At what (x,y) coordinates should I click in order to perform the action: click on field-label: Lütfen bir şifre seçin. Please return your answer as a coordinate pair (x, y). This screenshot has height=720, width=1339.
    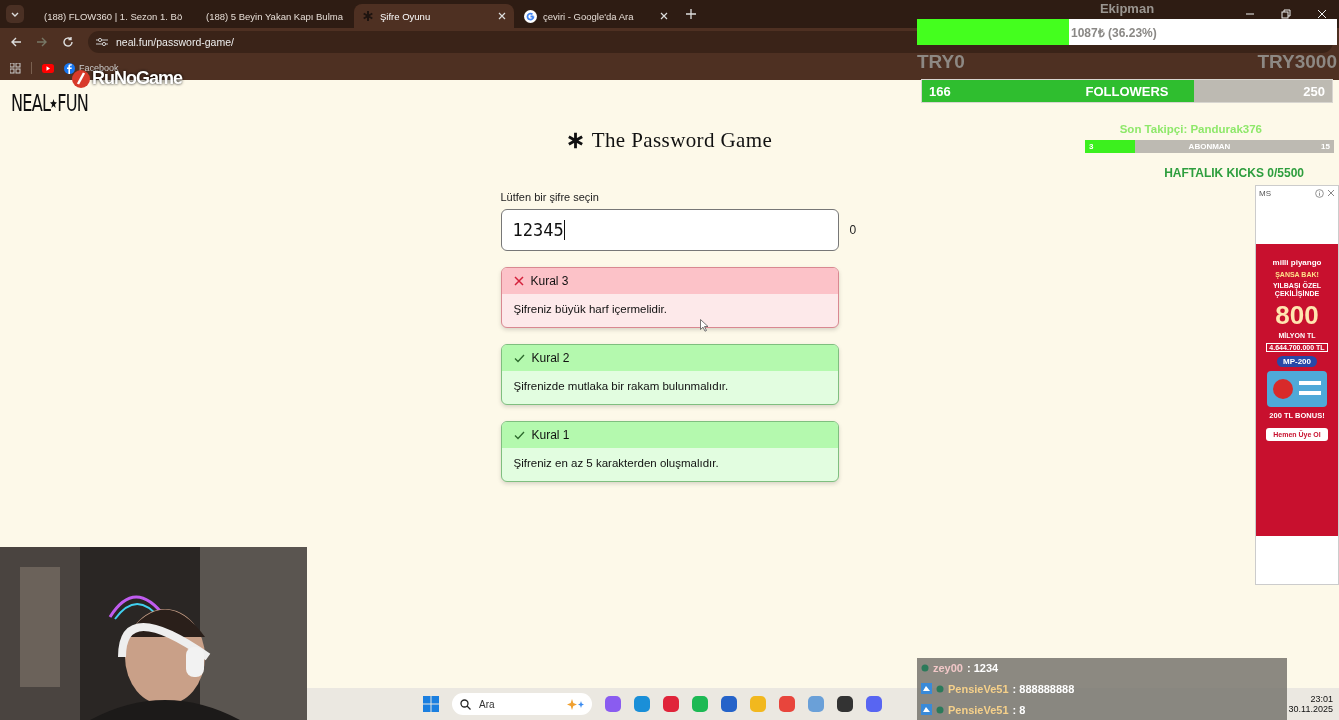
    Looking at the image, I should click on (550, 197).